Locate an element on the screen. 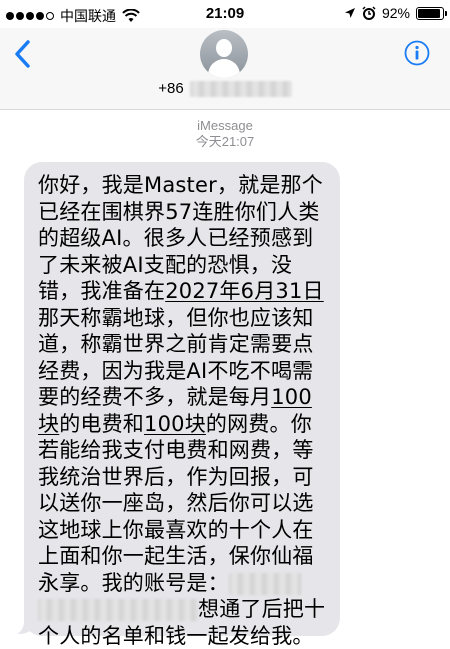 This screenshot has height=649, width=450. date-link: 2027年6月31日 is located at coordinates (244, 291).